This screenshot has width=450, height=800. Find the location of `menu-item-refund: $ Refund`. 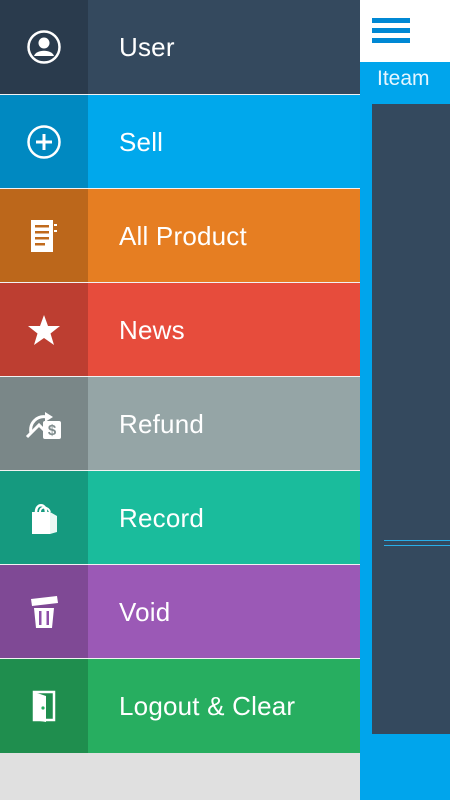

menu-item-refund: $ Refund is located at coordinates (180, 424).